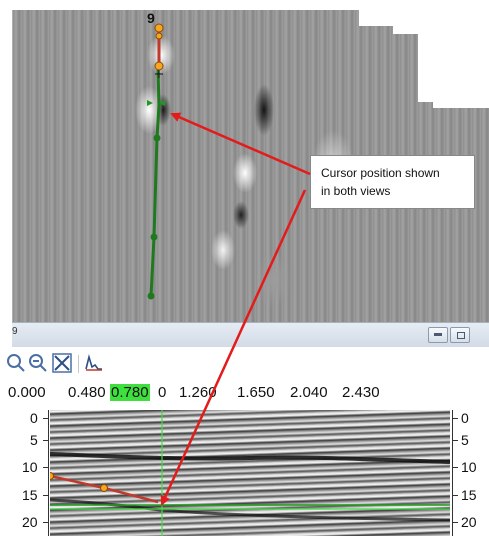 The height and width of the screenshot is (536, 489). What do you see at coordinates (87, 392) in the screenshot?
I see `axis-tick-label: 0.480` at bounding box center [87, 392].